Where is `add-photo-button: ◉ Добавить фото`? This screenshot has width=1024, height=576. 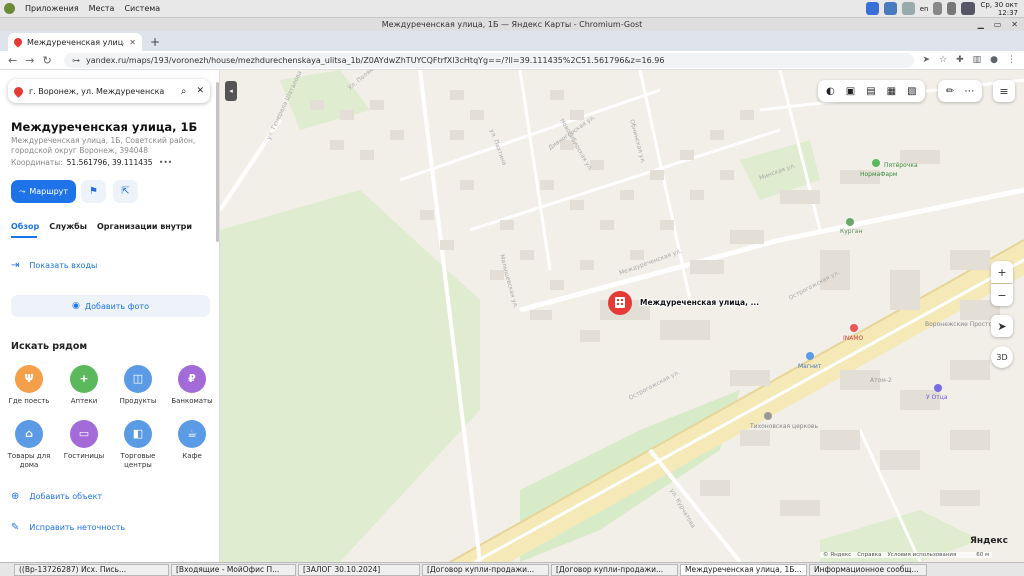
add-photo-button: ◉ Добавить фото is located at coordinates (110, 306).